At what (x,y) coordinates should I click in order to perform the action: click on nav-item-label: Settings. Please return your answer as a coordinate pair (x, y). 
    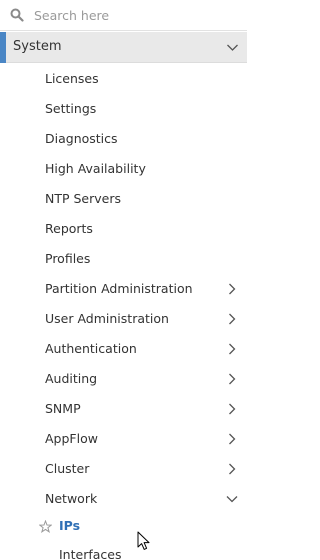
    Looking at the image, I should click on (71, 108).